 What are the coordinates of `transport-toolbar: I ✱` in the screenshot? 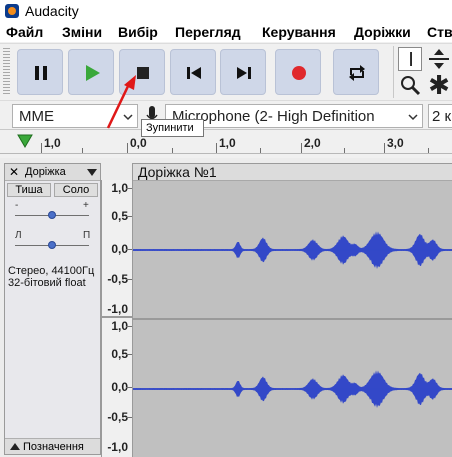 It's located at (226, 70).